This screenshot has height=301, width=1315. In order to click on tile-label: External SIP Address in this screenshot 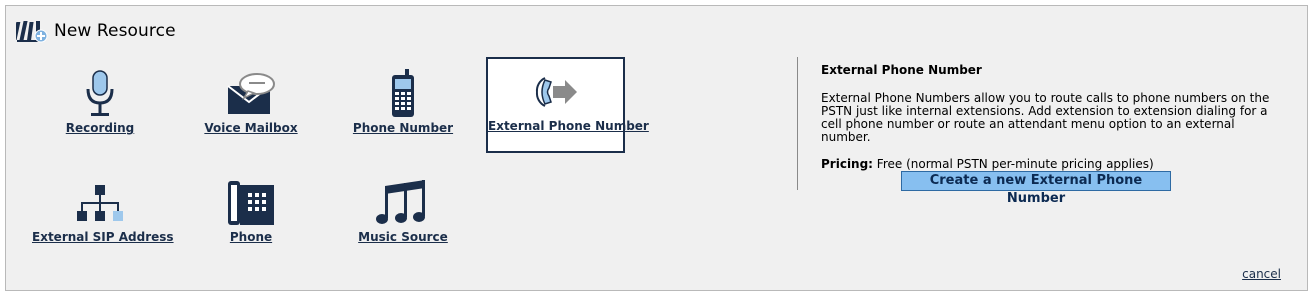, I will do `click(103, 237)`.